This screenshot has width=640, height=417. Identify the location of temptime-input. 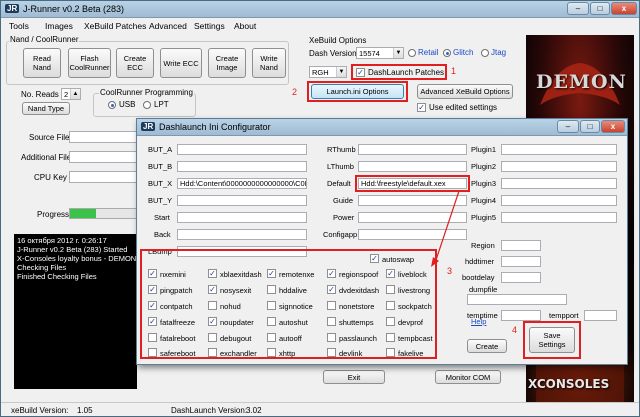
(521, 315).